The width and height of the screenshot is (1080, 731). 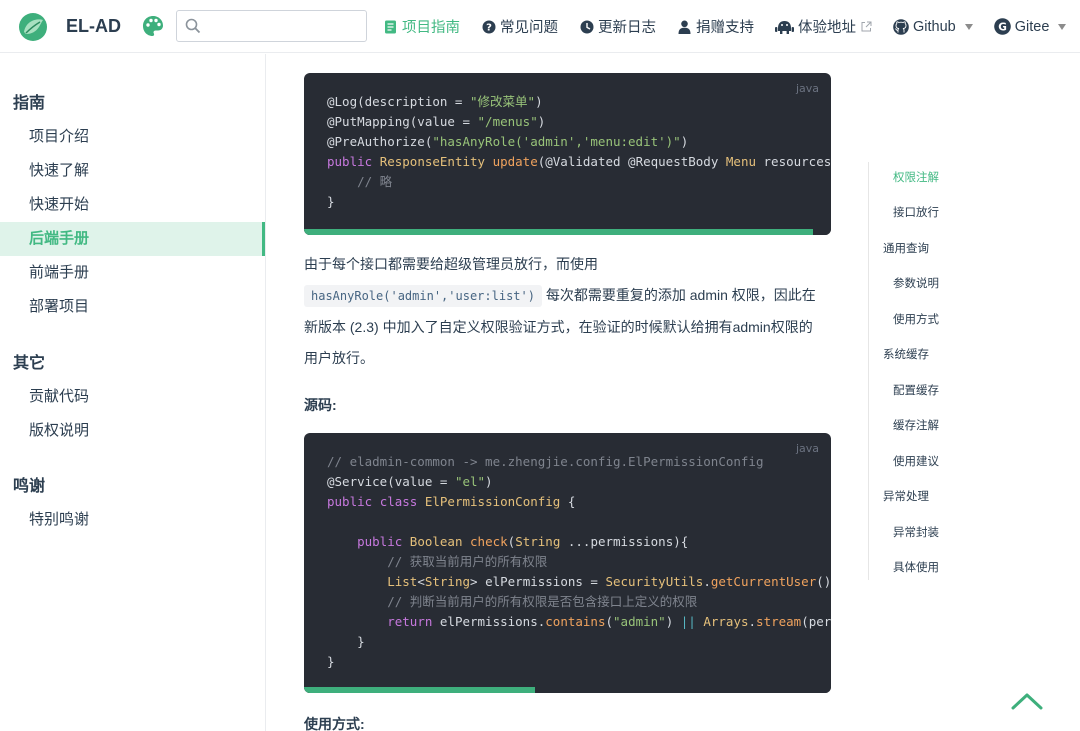 I want to click on paragraph-line: 由于每个接口都需要给超级管理员放行，而使用, so click(x=451, y=264).